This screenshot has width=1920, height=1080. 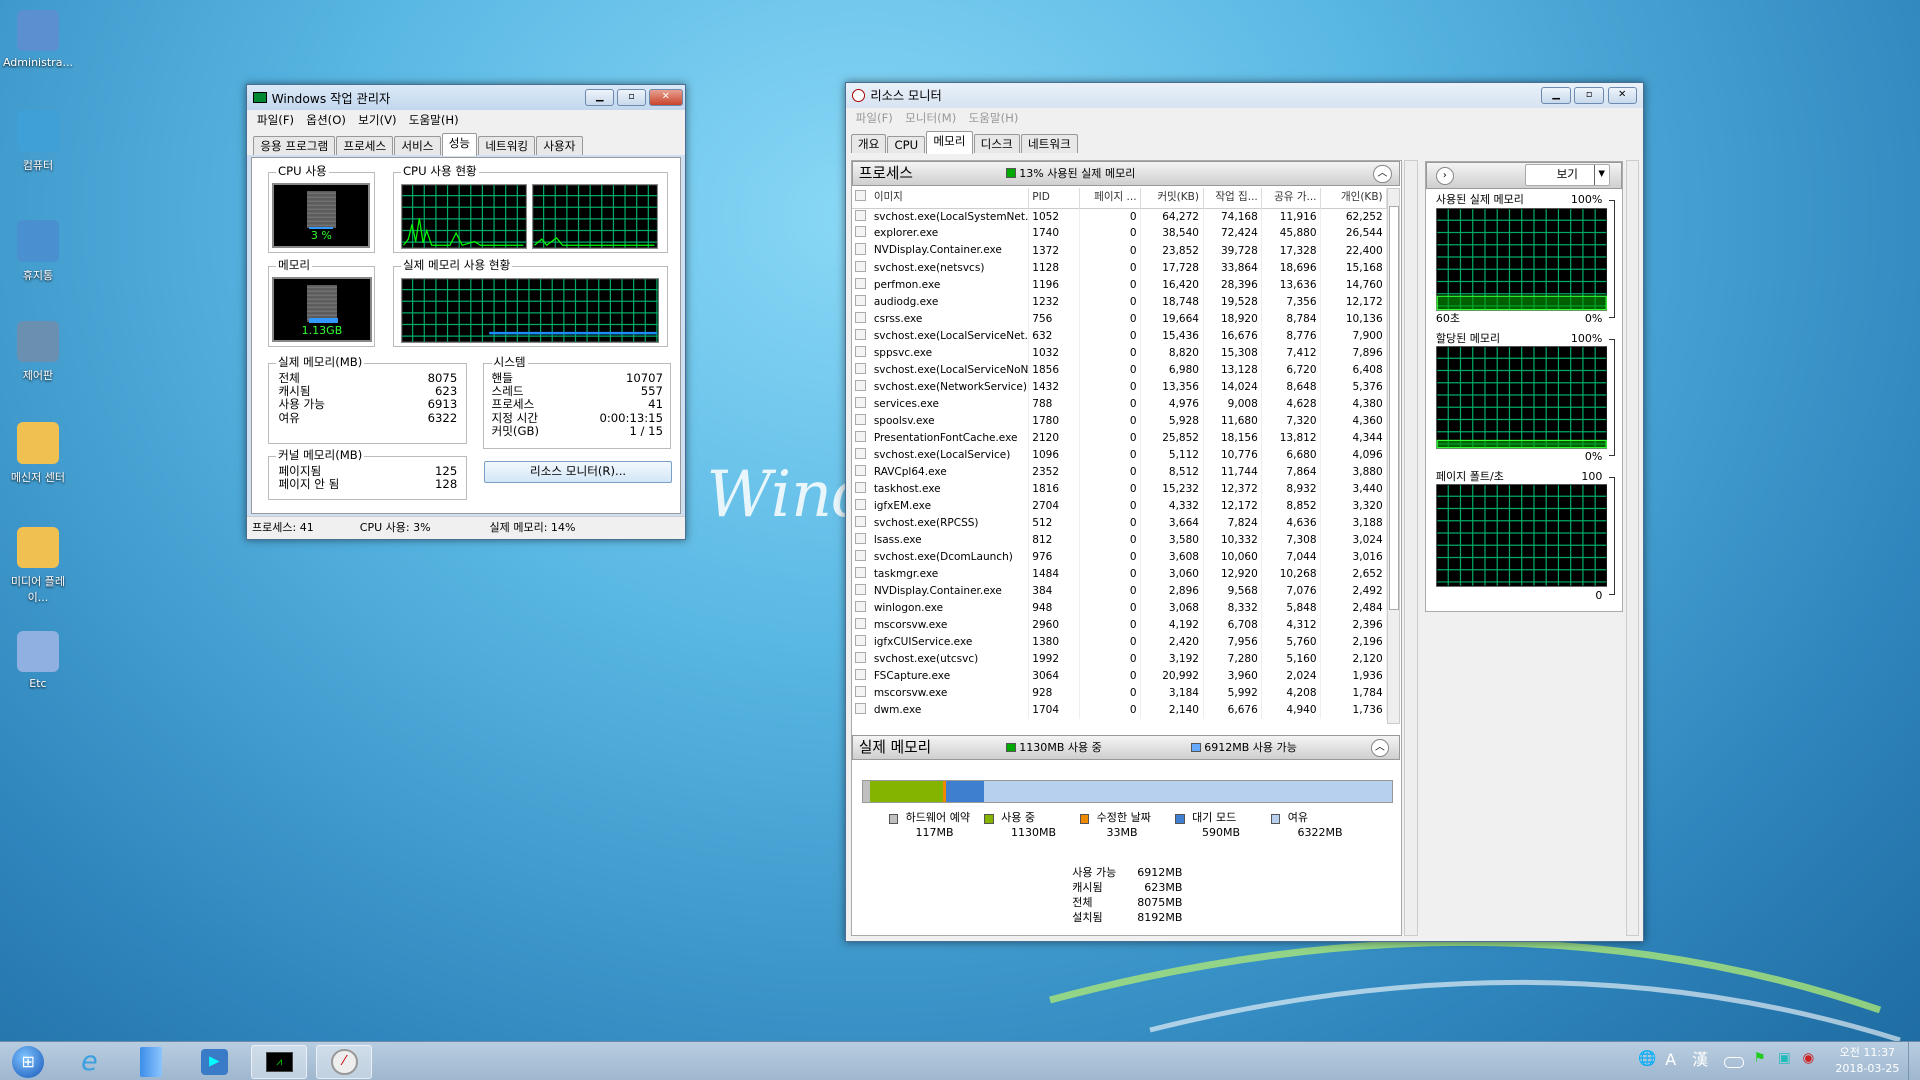 What do you see at coordinates (930, 118) in the screenshot?
I see `menu-item: 모니터(M)` at bounding box center [930, 118].